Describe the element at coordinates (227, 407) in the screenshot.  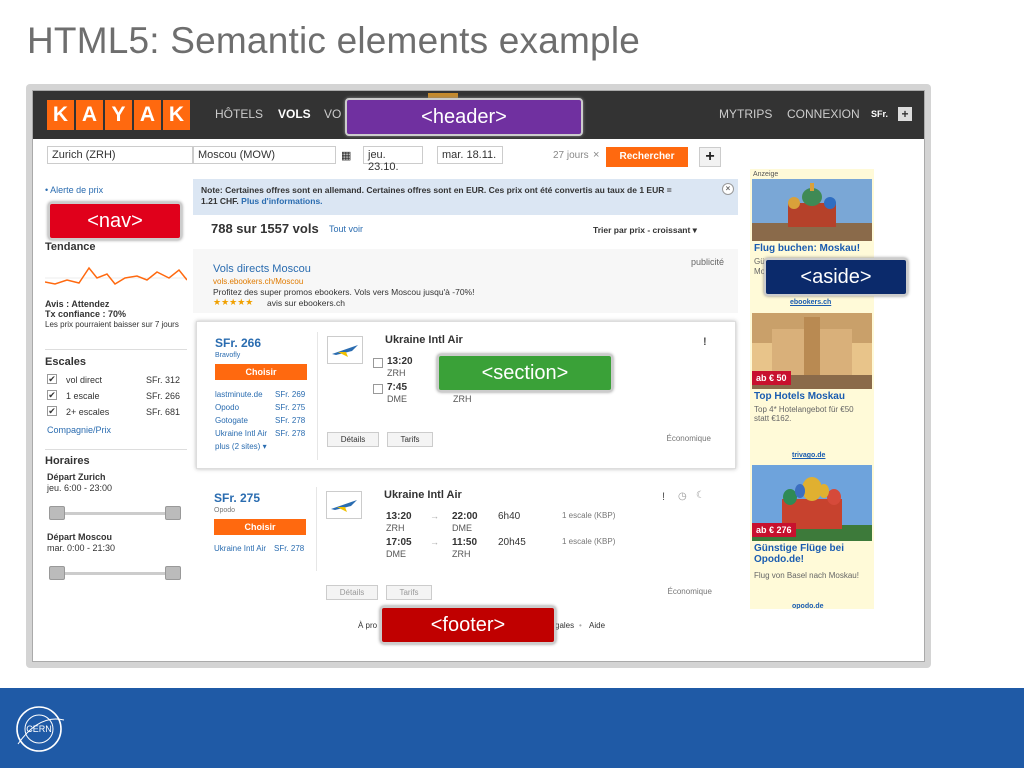
I see `provider-name: Opodo` at that location.